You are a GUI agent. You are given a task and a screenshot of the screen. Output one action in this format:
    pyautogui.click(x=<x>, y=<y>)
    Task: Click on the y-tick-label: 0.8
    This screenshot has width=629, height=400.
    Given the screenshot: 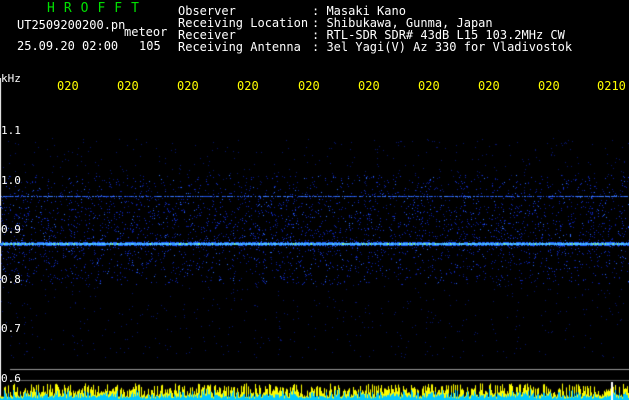 What is the action you would take?
    pyautogui.click(x=11, y=279)
    